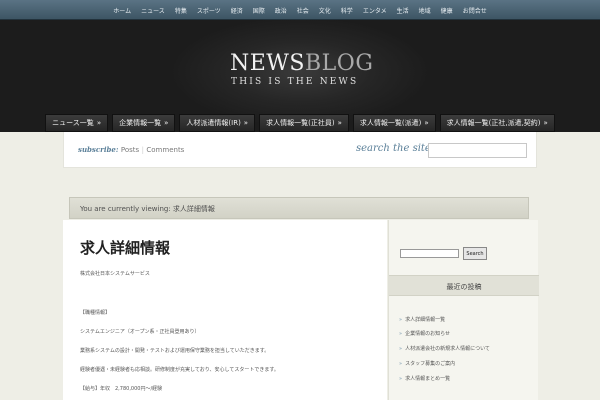  What do you see at coordinates (115, 274) in the screenshot?
I see `post-company-line: 株式会社日本システムサービス` at bounding box center [115, 274].